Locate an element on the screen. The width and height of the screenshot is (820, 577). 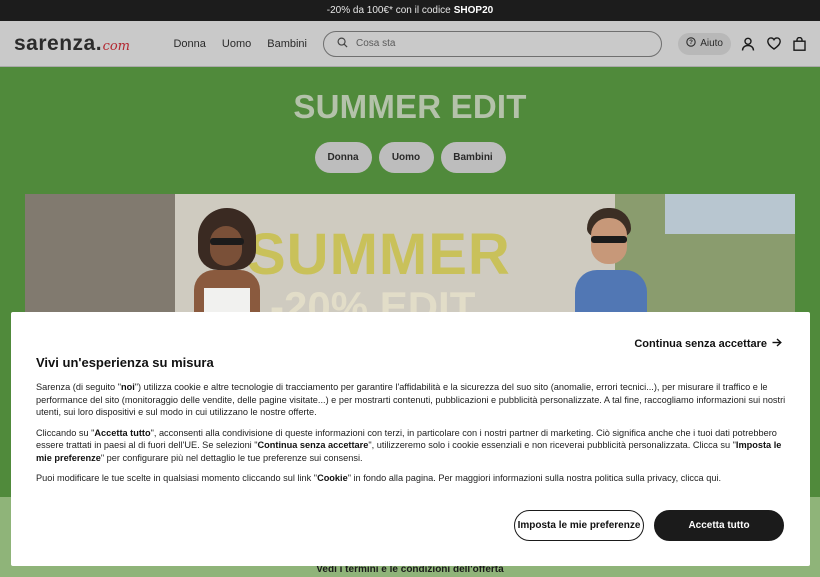
sarenza-logo: sarenza. com is located at coordinates (85, 44).